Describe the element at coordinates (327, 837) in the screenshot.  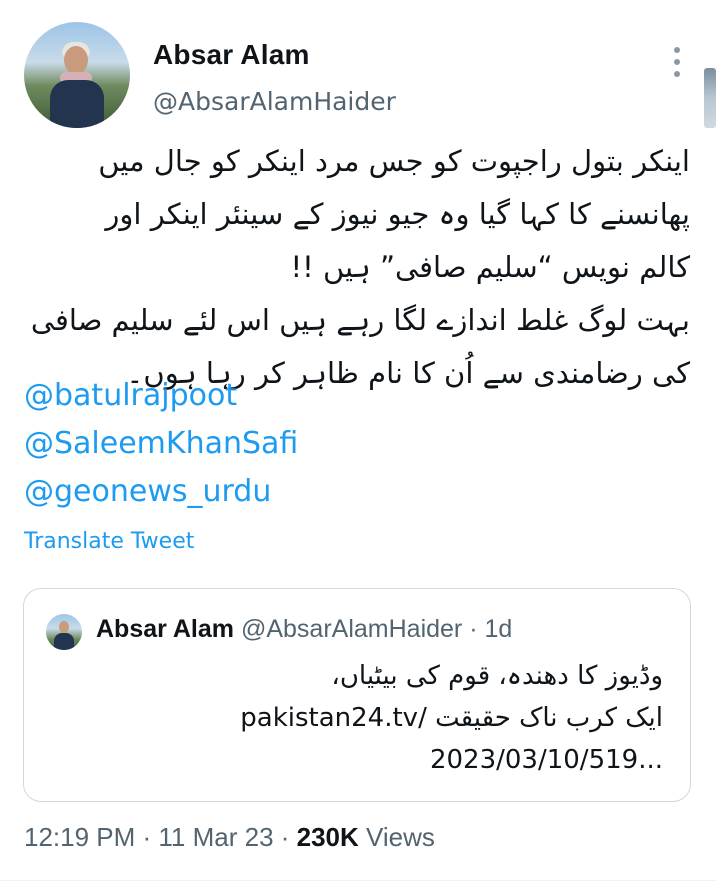
I see `views-count: 230K` at that location.